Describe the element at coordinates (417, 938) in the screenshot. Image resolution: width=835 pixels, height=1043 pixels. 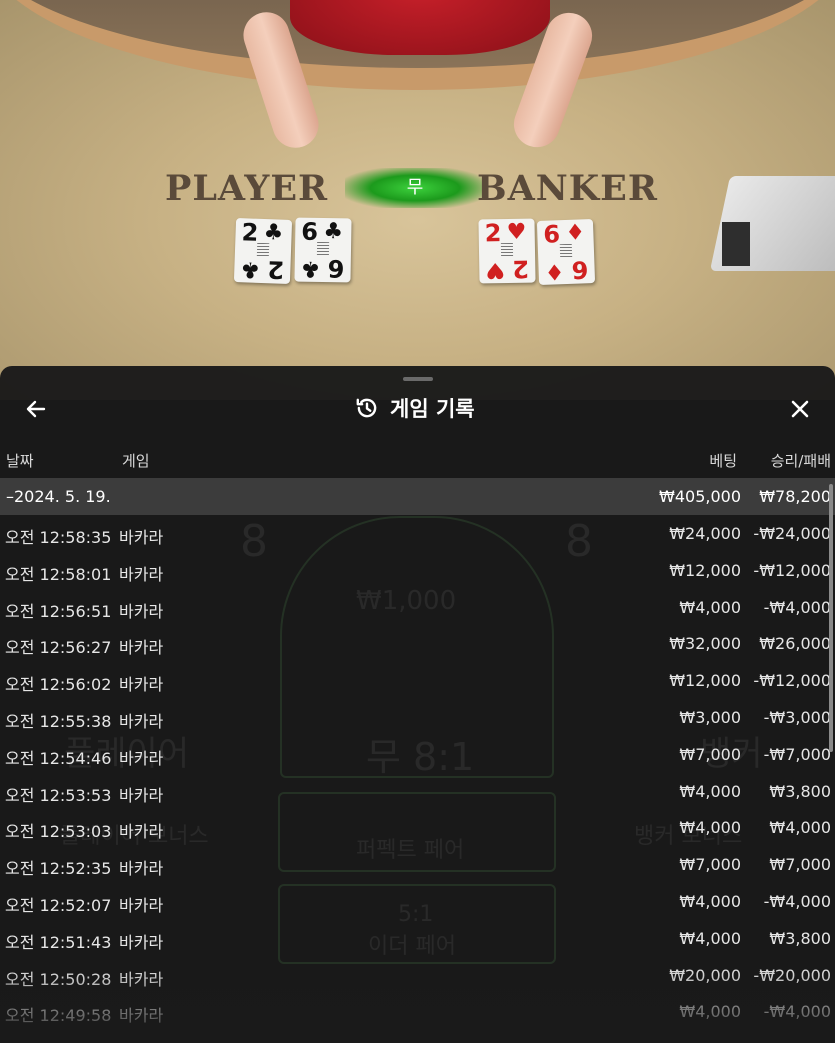
I see `history-row: 오전 12:51:43 바카라 ₩4,000 ₩3,800` at that location.